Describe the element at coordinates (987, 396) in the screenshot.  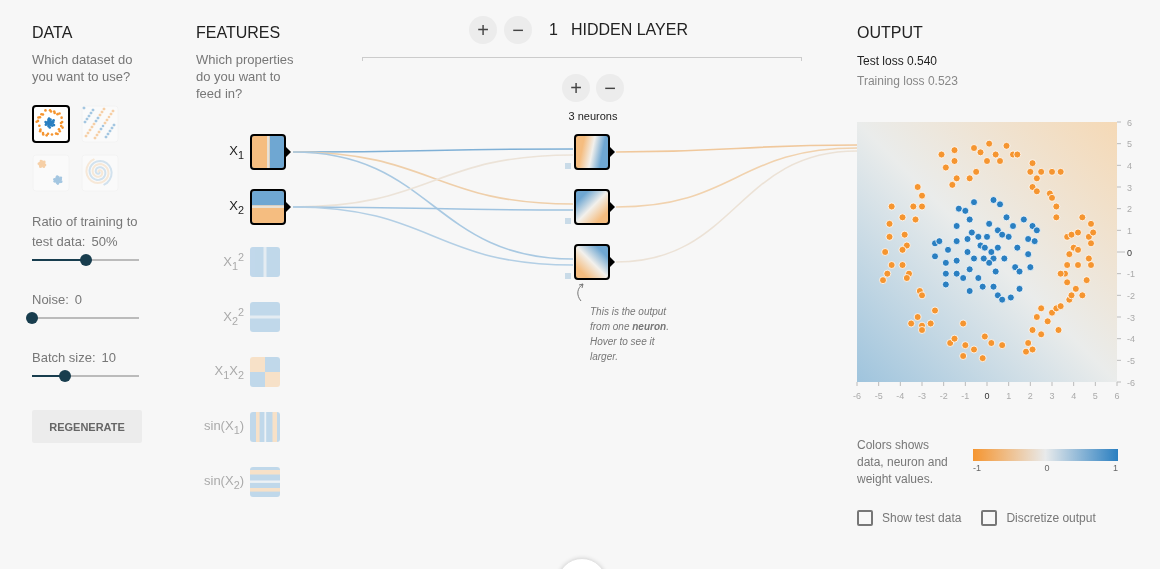
I see `x-tick-label: 0` at that location.